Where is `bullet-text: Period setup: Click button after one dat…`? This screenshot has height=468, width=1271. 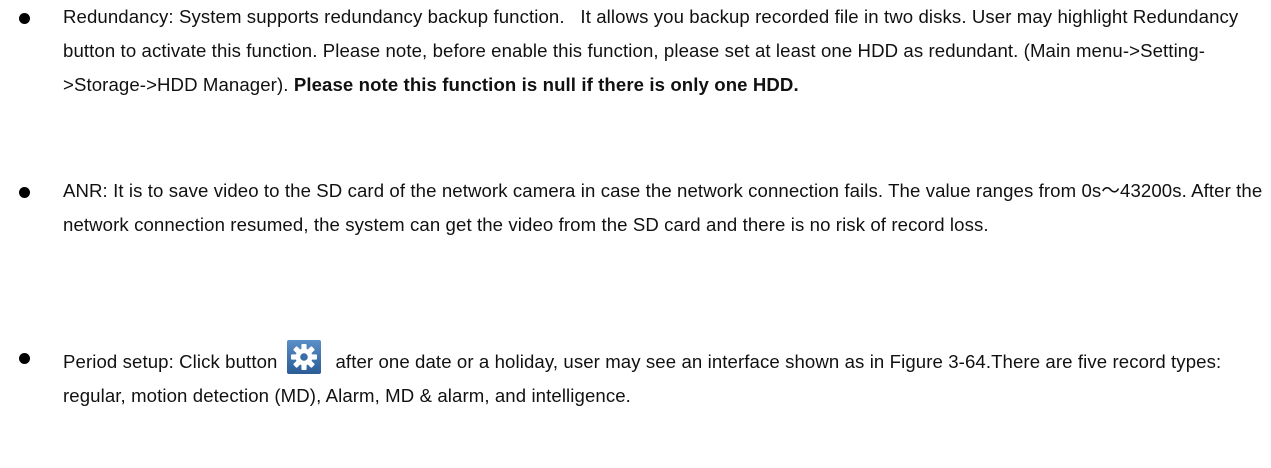 bullet-text: Period setup: Click button after one dat… is located at coordinates (663, 376).